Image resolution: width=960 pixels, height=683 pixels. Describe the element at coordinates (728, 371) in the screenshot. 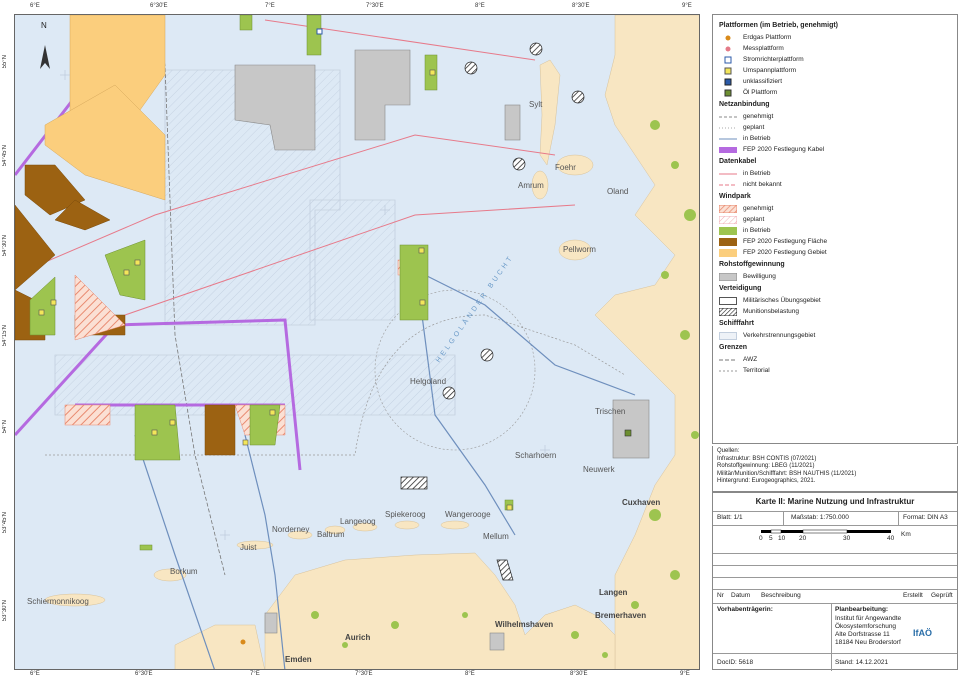

I see `territorial-line-icon` at that location.